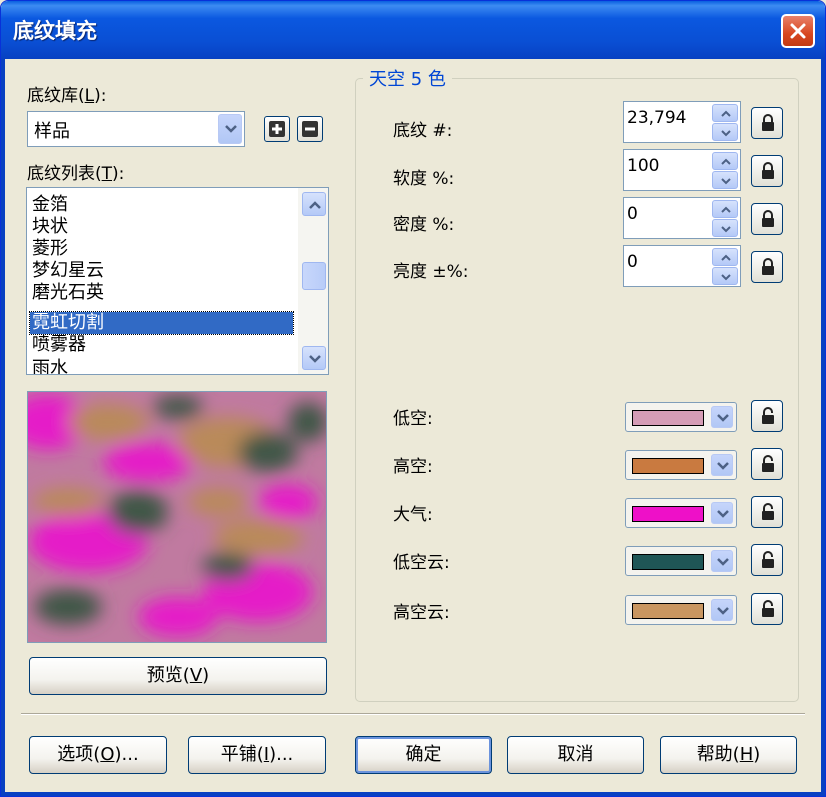  What do you see at coordinates (161, 323) in the screenshot?
I see `list-item-selected: 霓虹切割` at bounding box center [161, 323].